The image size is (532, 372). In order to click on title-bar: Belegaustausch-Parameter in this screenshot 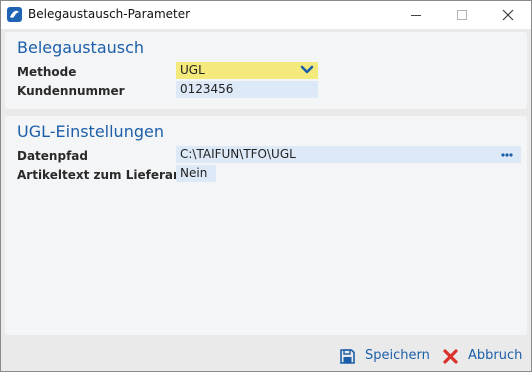, I will do `click(266, 15)`.